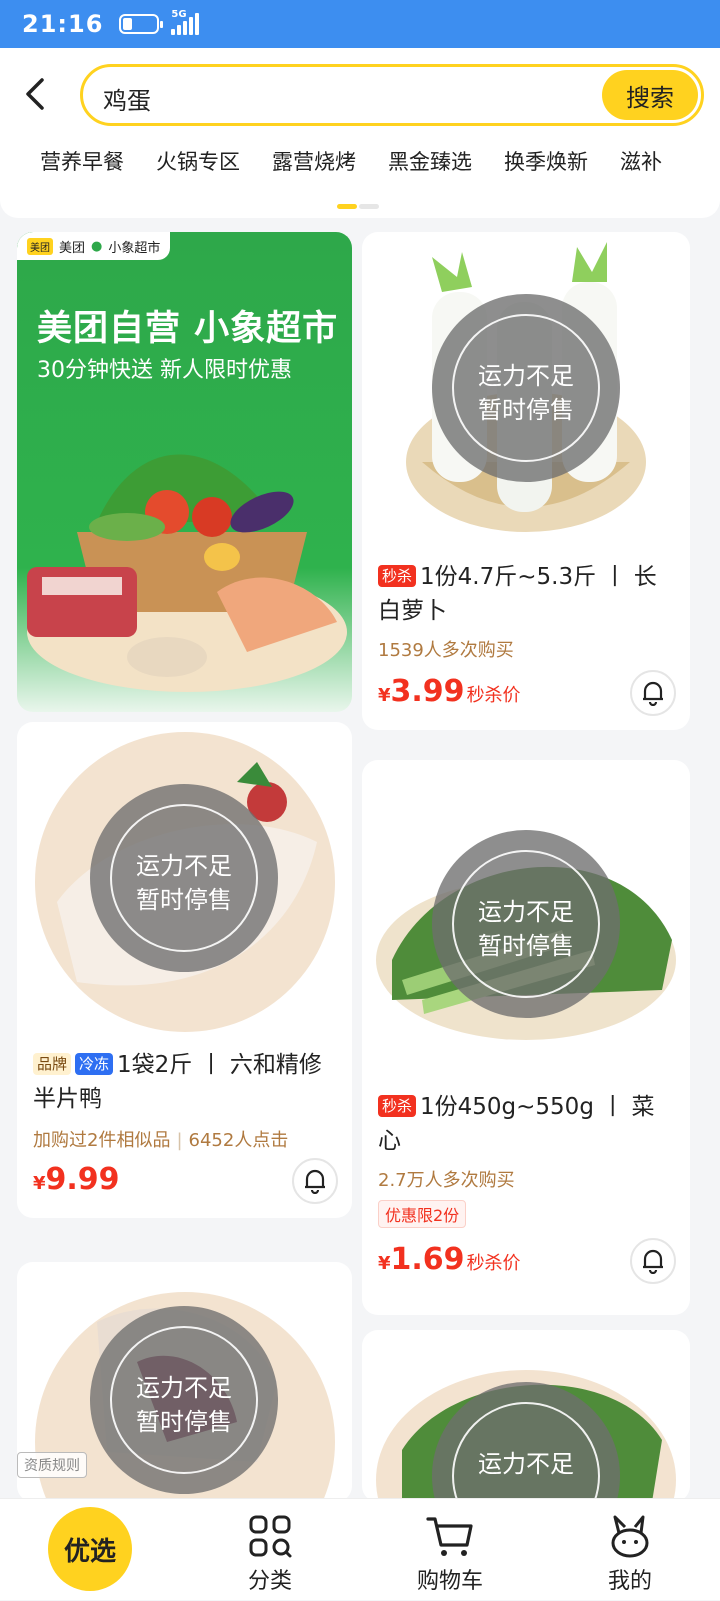  I want to click on click-count: 6452人点击, so click(238, 1140).